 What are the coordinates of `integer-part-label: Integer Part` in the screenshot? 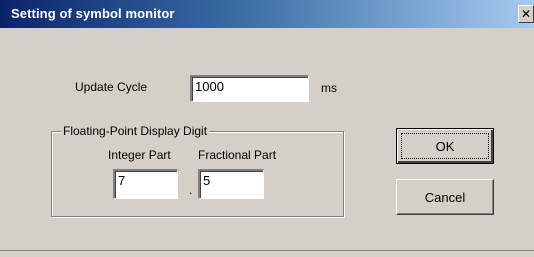 It's located at (139, 155).